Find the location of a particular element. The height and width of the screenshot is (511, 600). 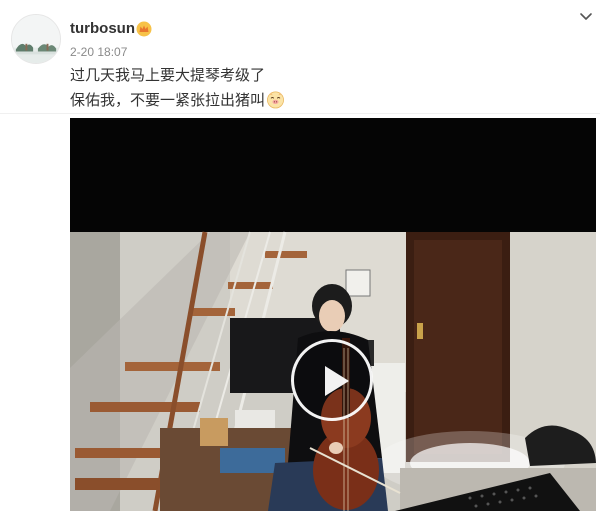

post-text-line-1: 过几天我马上要大提琴考级了 is located at coordinates (167, 74).